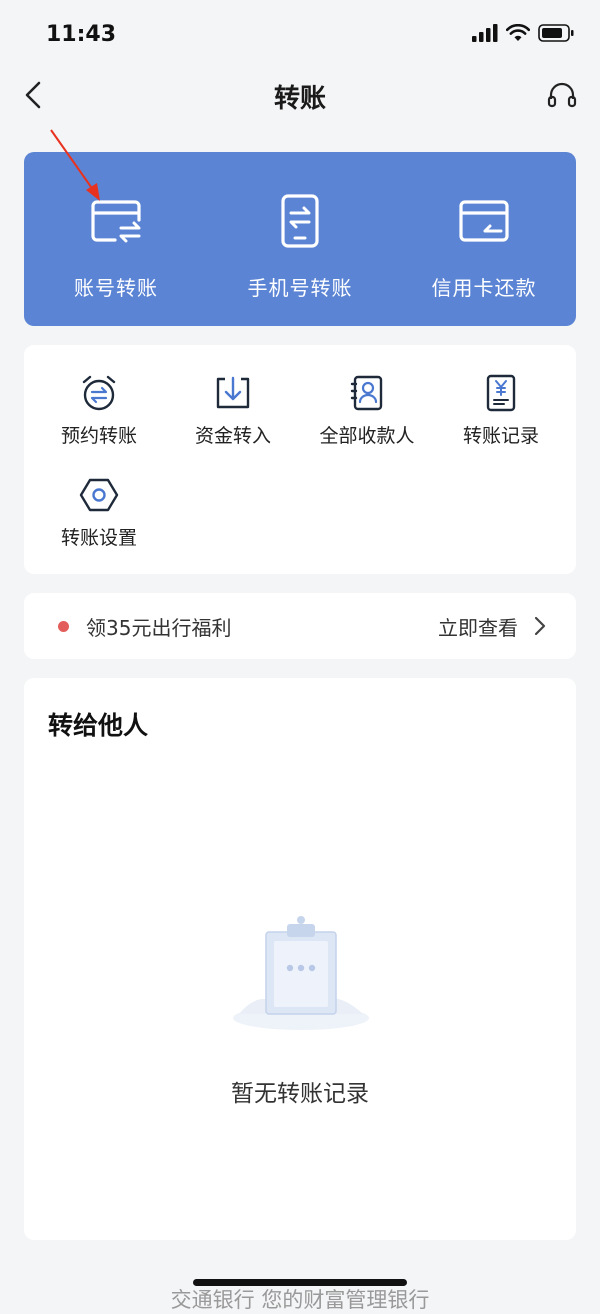 This screenshot has height=1314, width=600. I want to click on footer-slogan: 交通银行 您的财富管理银行, so click(300, 1300).